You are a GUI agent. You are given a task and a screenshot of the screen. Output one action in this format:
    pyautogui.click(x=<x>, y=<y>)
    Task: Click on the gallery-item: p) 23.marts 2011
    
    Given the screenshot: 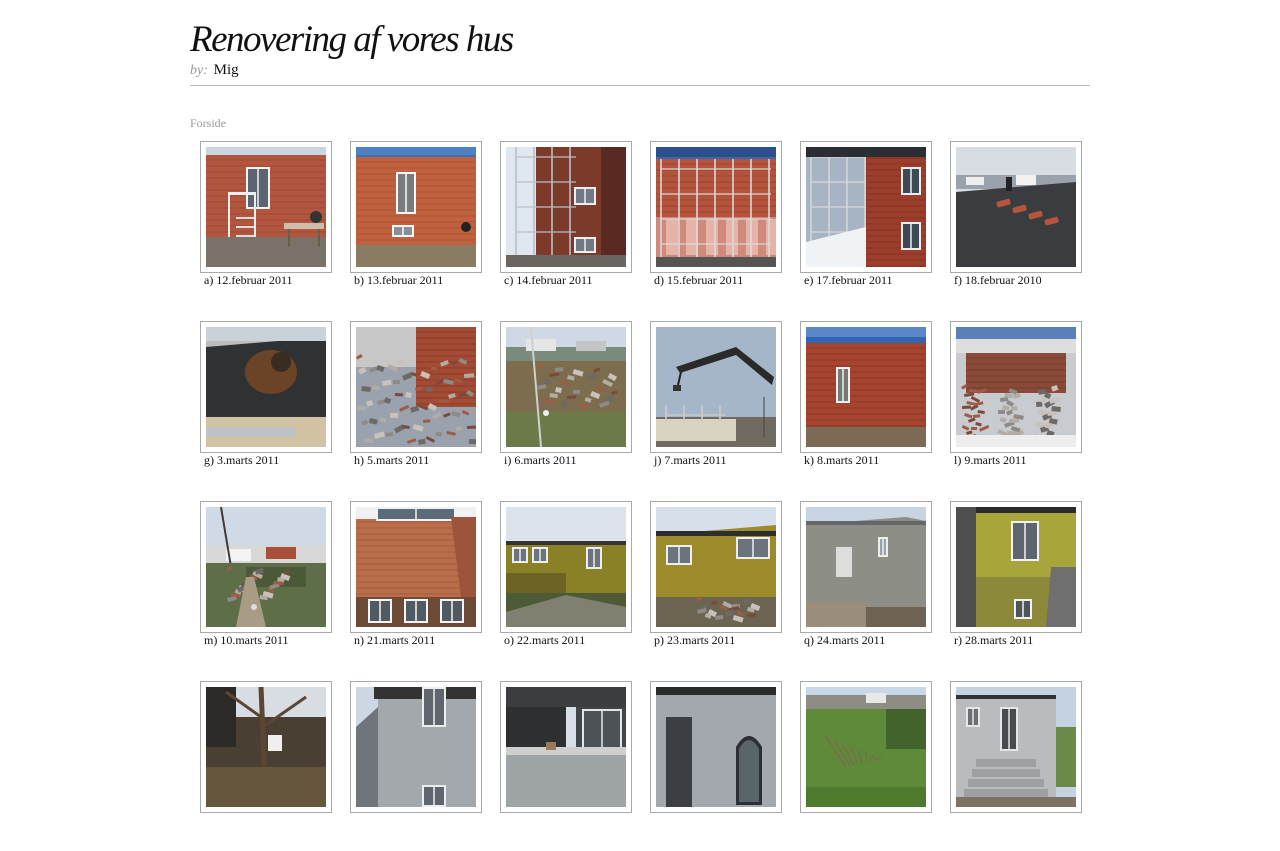 What is the action you would take?
    pyautogui.click(x=725, y=586)
    